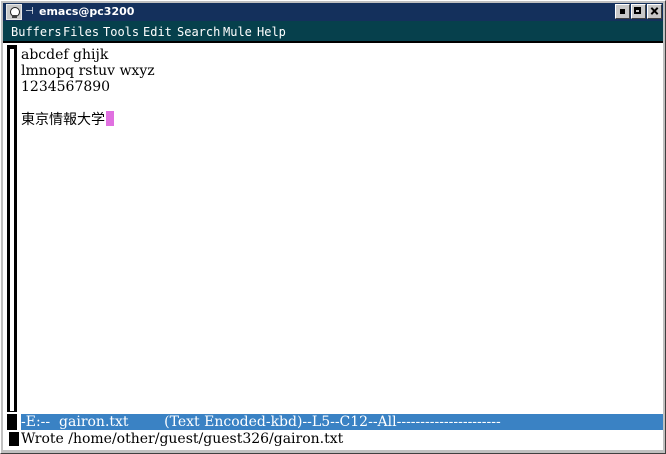 This screenshot has width=666, height=454. I want to click on vertical-scrollbar, so click(12, 228).